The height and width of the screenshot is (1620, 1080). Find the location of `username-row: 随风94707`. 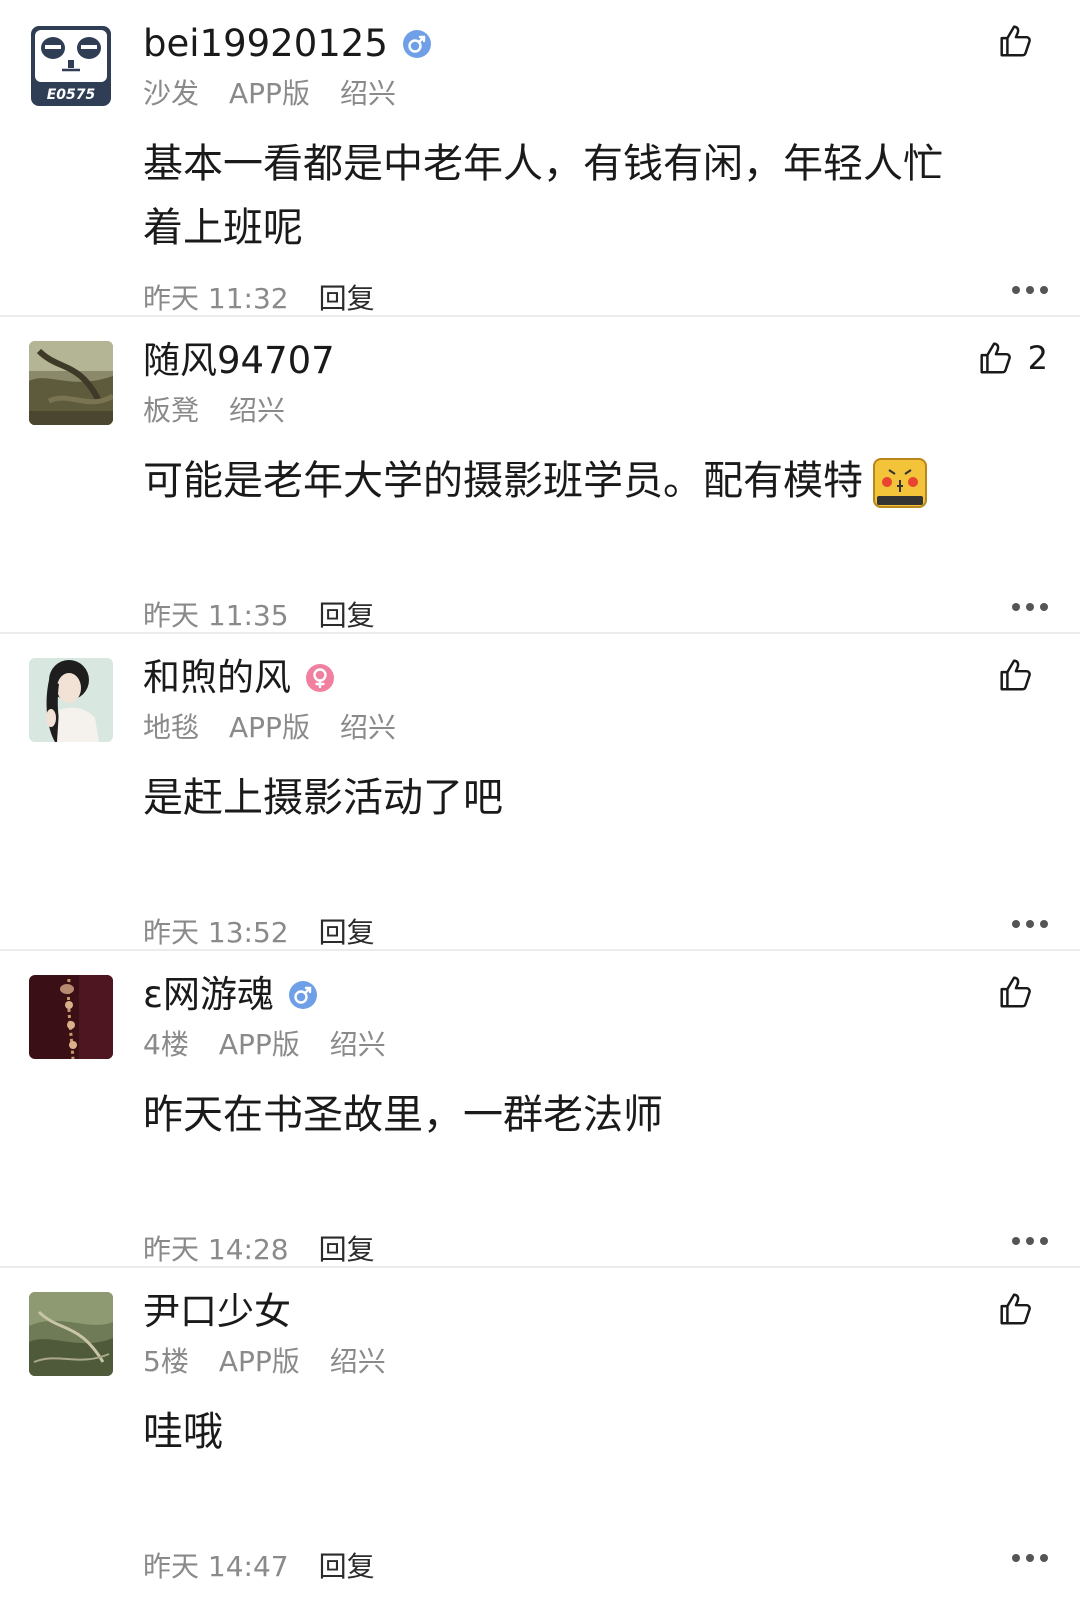

username-row: 随风94707 is located at coordinates (239, 361).